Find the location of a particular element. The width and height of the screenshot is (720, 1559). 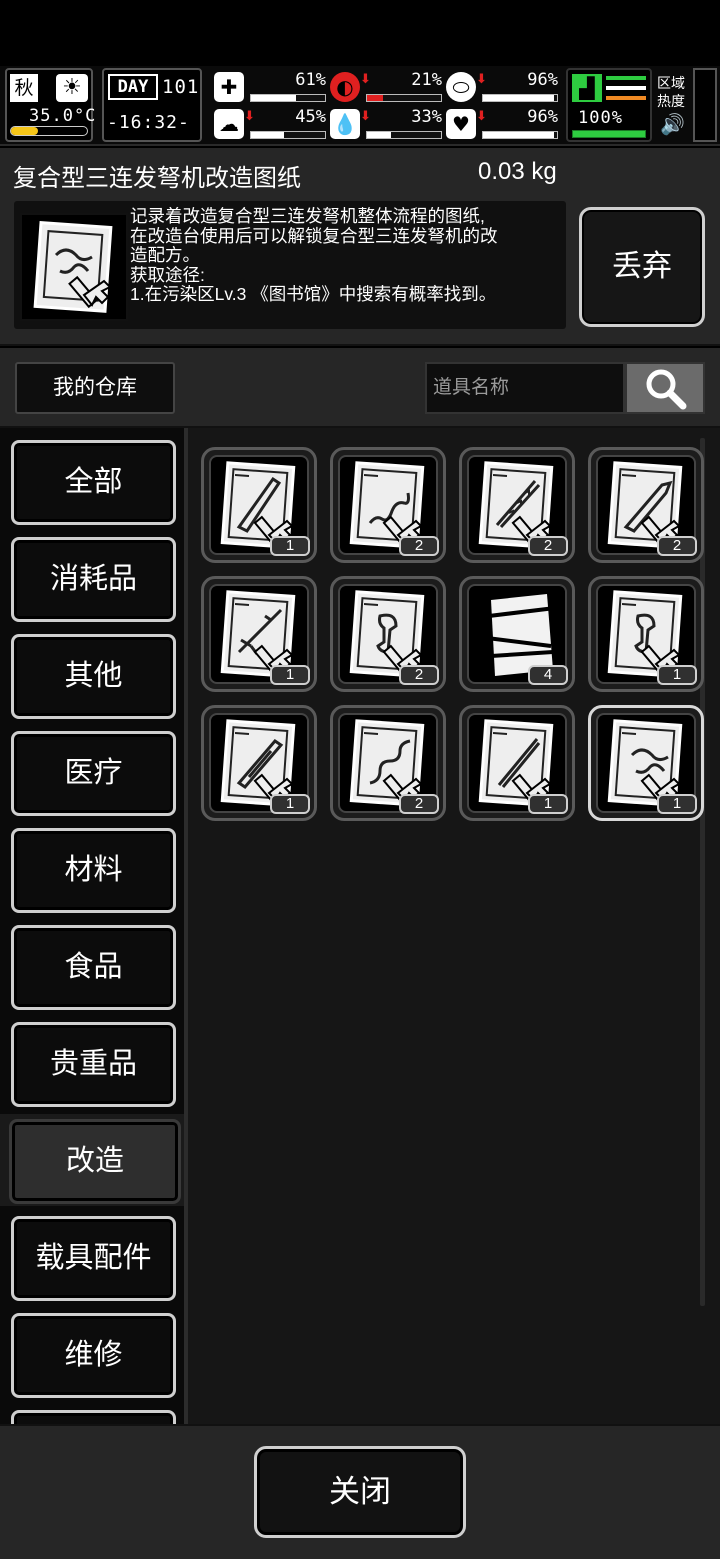

stat-mood-value: 45% is located at coordinates (310, 117).